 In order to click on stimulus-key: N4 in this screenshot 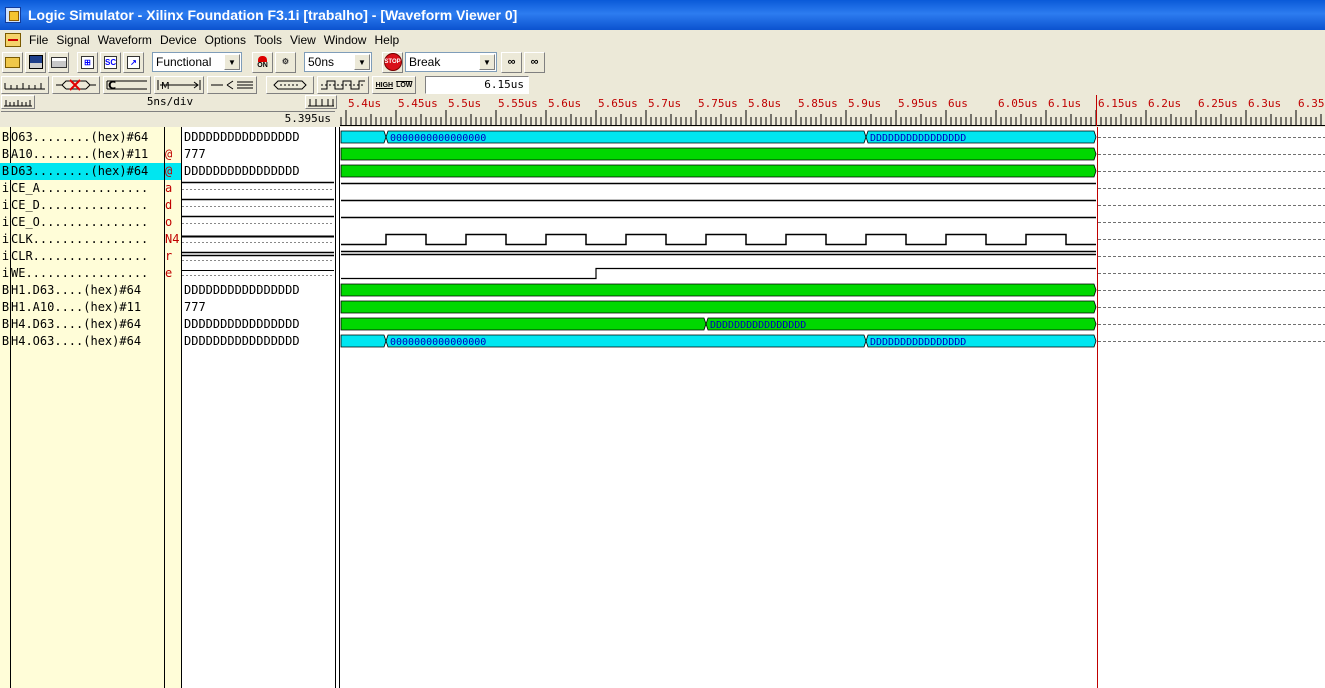, I will do `click(173, 239)`.